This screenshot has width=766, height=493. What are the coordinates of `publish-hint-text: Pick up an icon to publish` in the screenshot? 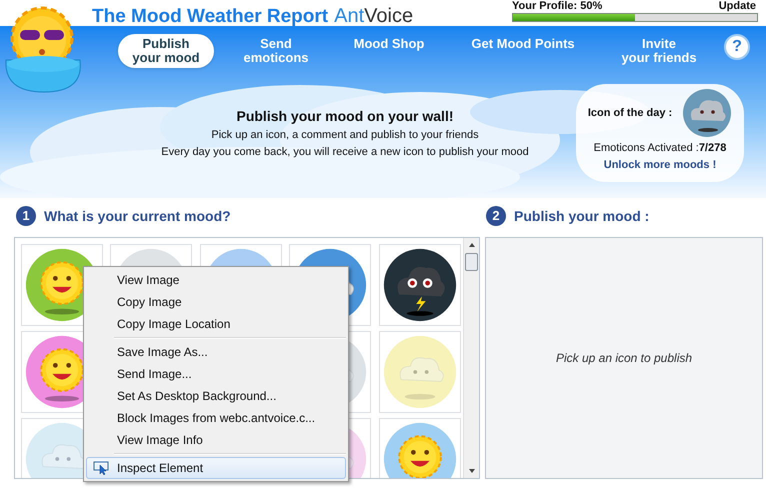 It's located at (624, 358).